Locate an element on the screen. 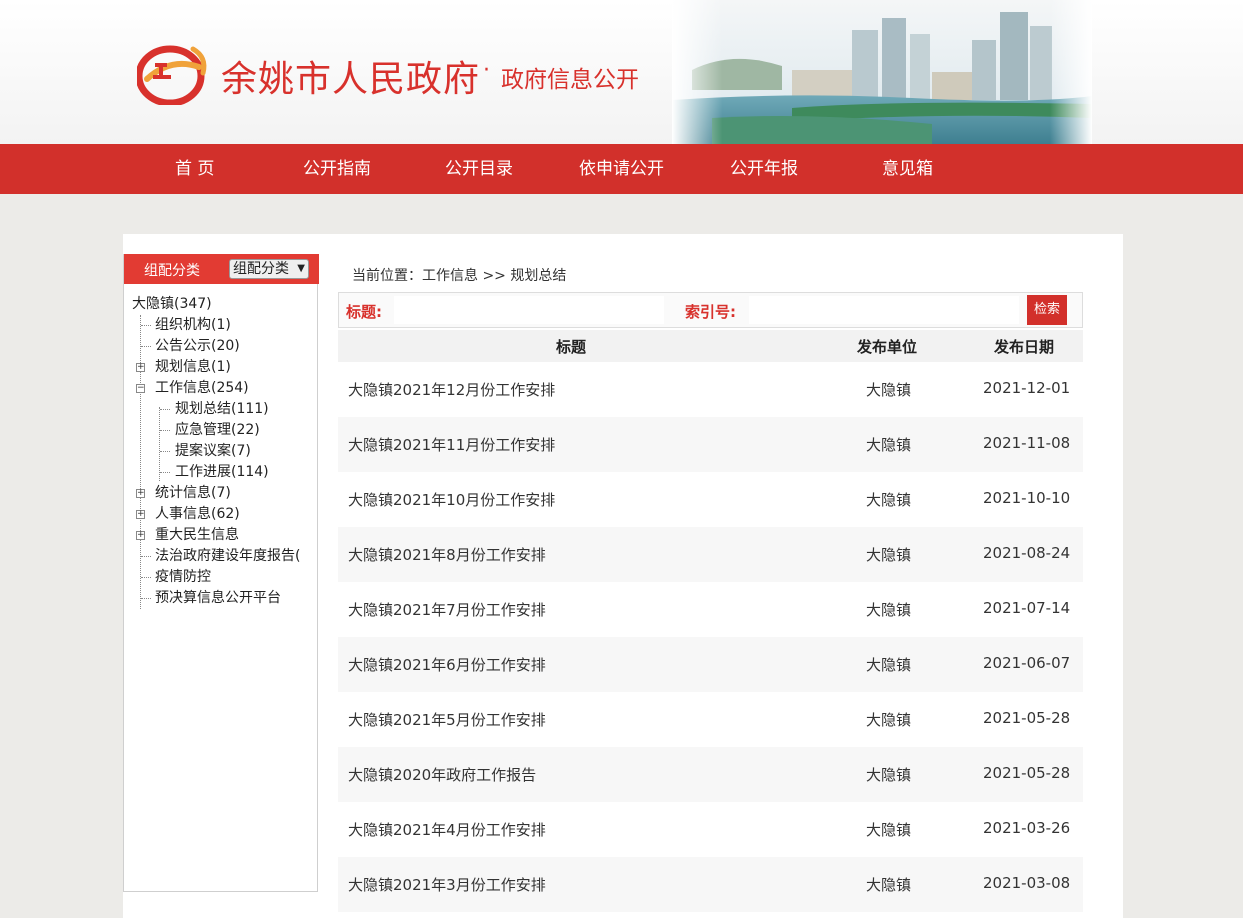  nav-home: 首 页 is located at coordinates (194, 169).